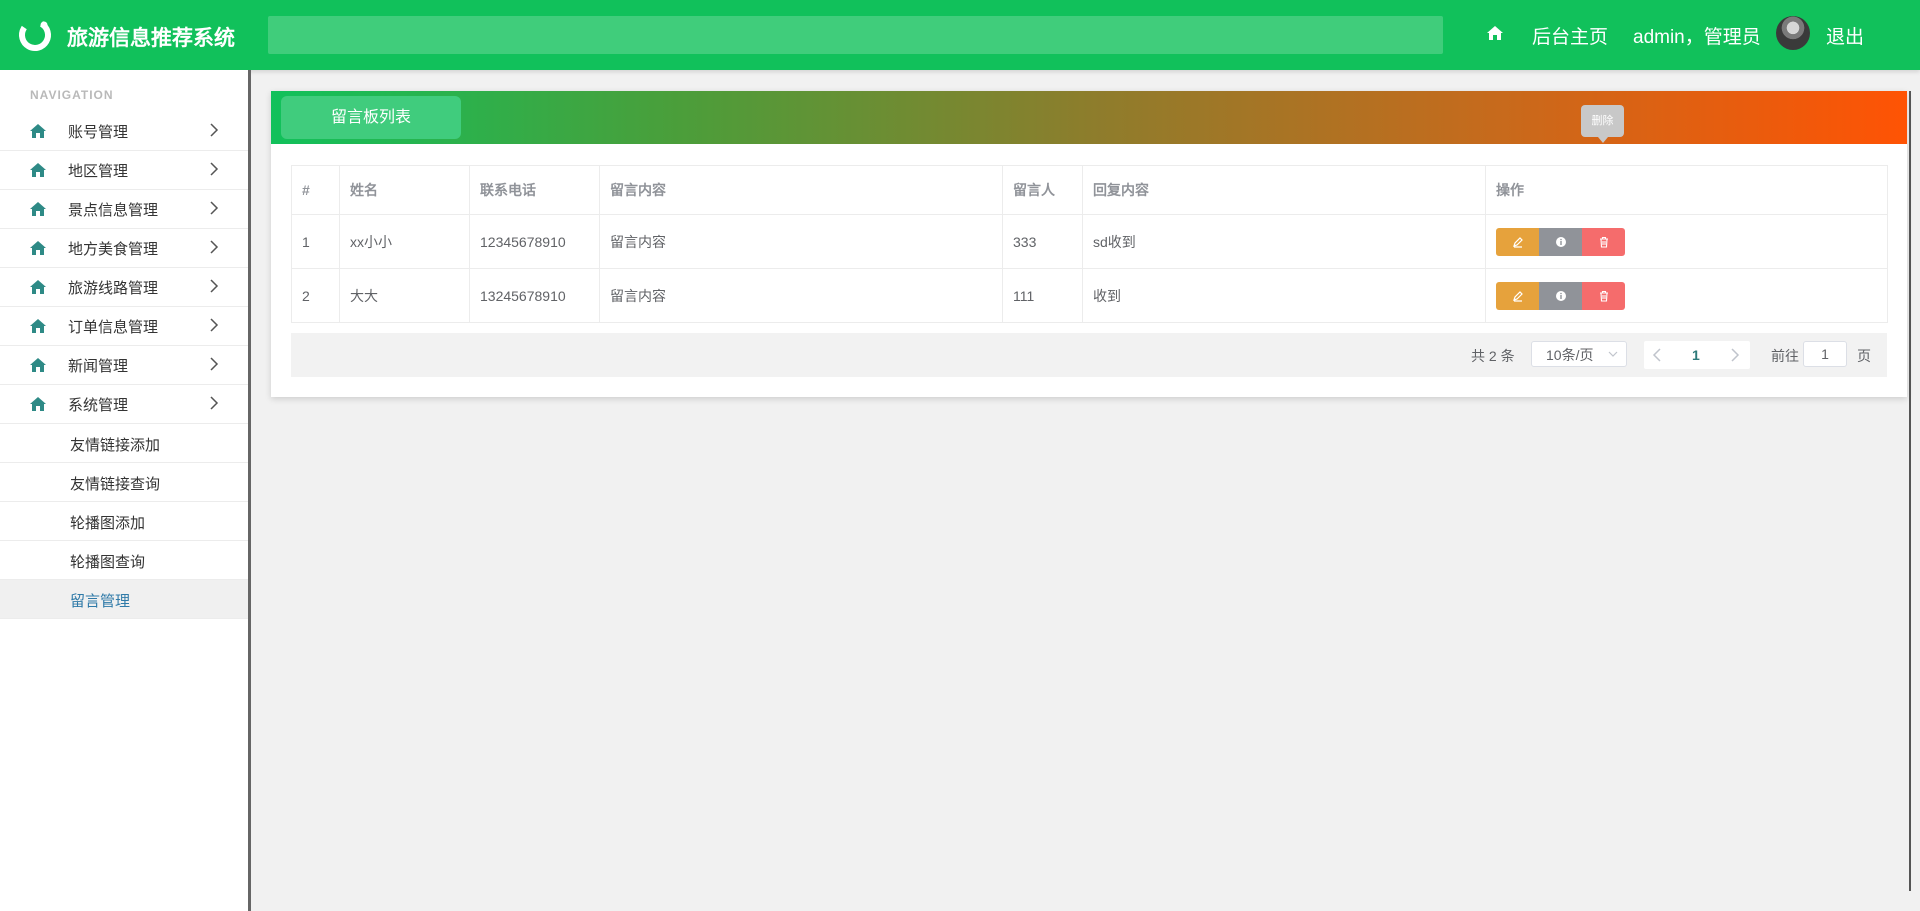  Describe the element at coordinates (1910, 491) in the screenshot. I see `content-right-border` at that location.